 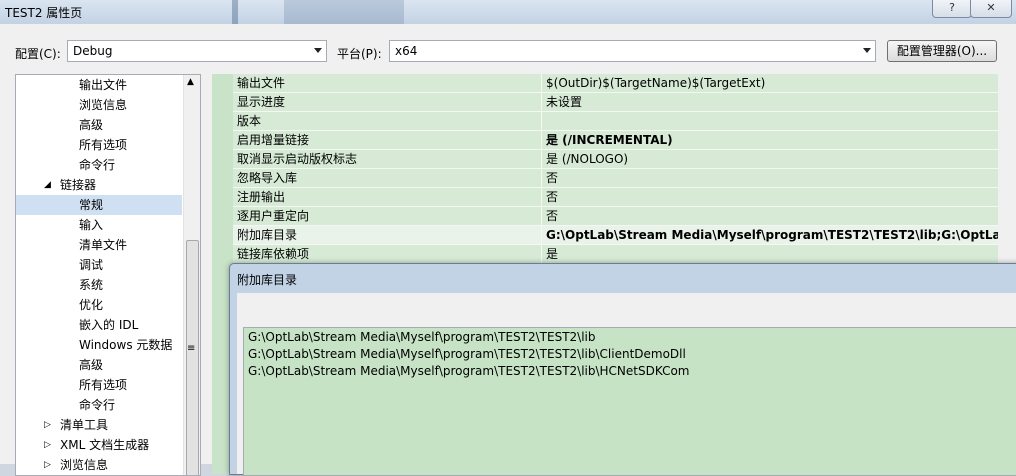 I want to click on tree-item-label: 优化, so click(x=91, y=305).